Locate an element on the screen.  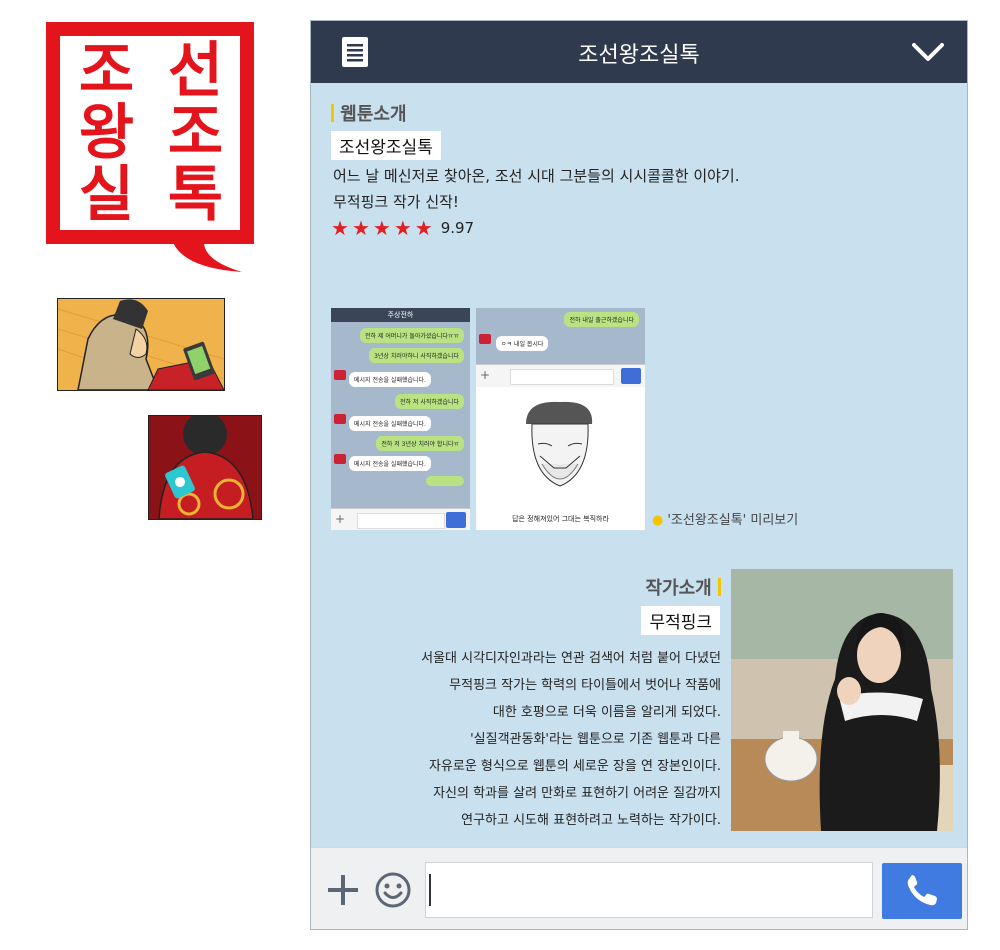
attach-button is located at coordinates (343, 890).